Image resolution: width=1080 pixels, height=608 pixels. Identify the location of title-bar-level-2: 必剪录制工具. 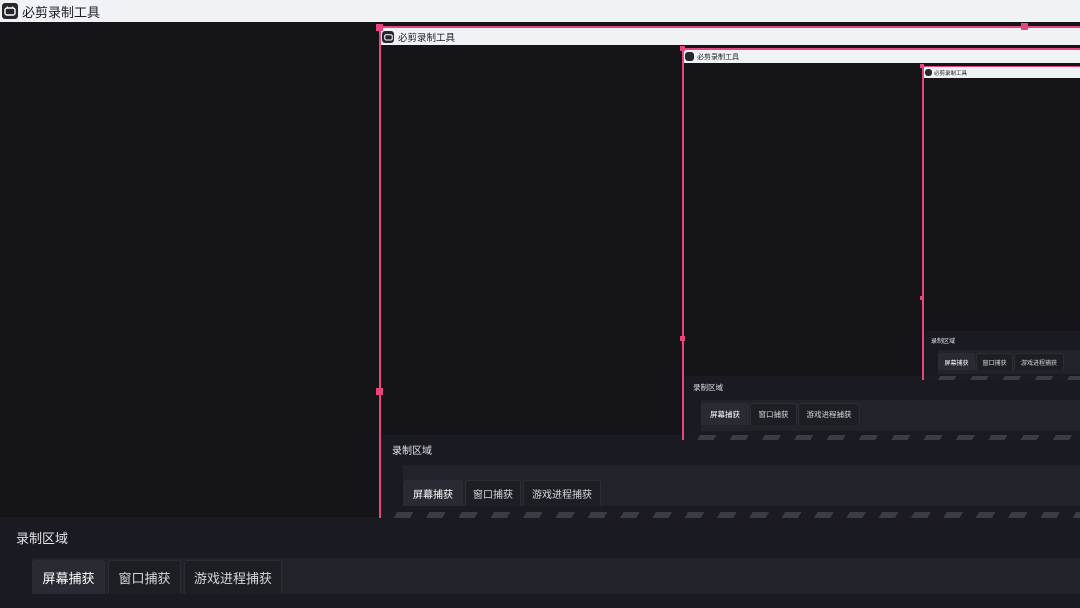
(882, 56).